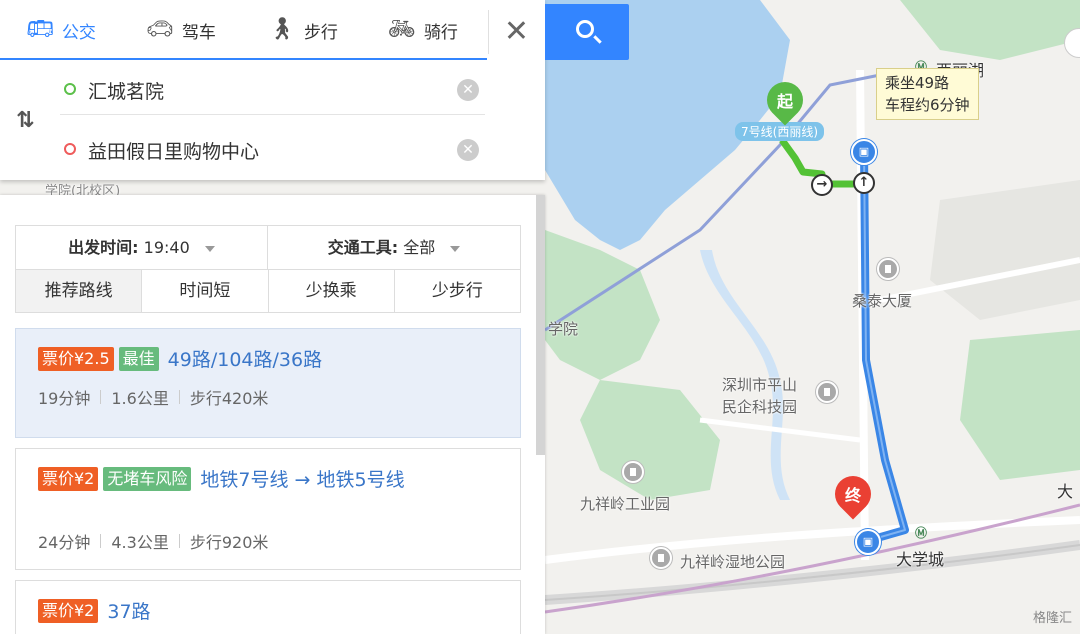 The height and width of the screenshot is (634, 1080). Describe the element at coordinates (456, 291) in the screenshot. I see `sort-tab-least-walking: 少步行` at that location.